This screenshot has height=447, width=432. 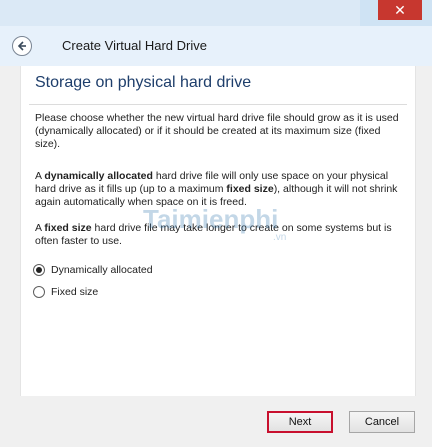 I want to click on back-button, so click(x=22, y=46).